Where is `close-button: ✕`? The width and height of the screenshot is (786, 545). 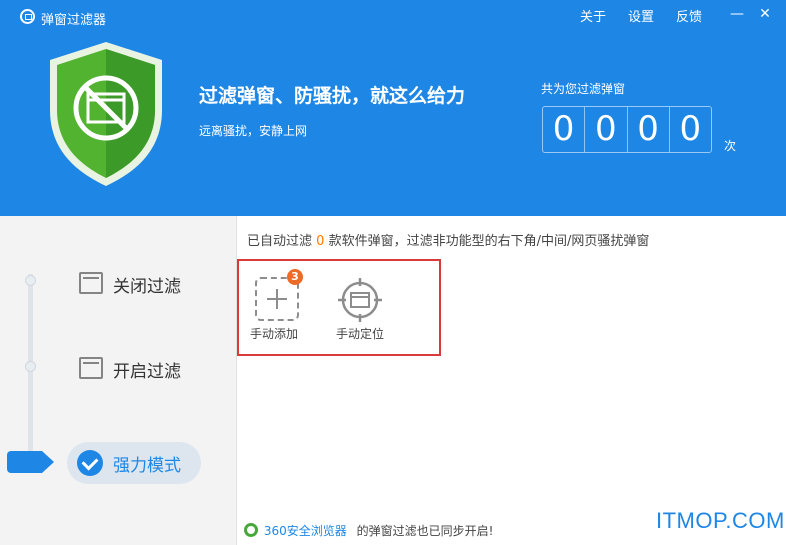 close-button: ✕ is located at coordinates (765, 14).